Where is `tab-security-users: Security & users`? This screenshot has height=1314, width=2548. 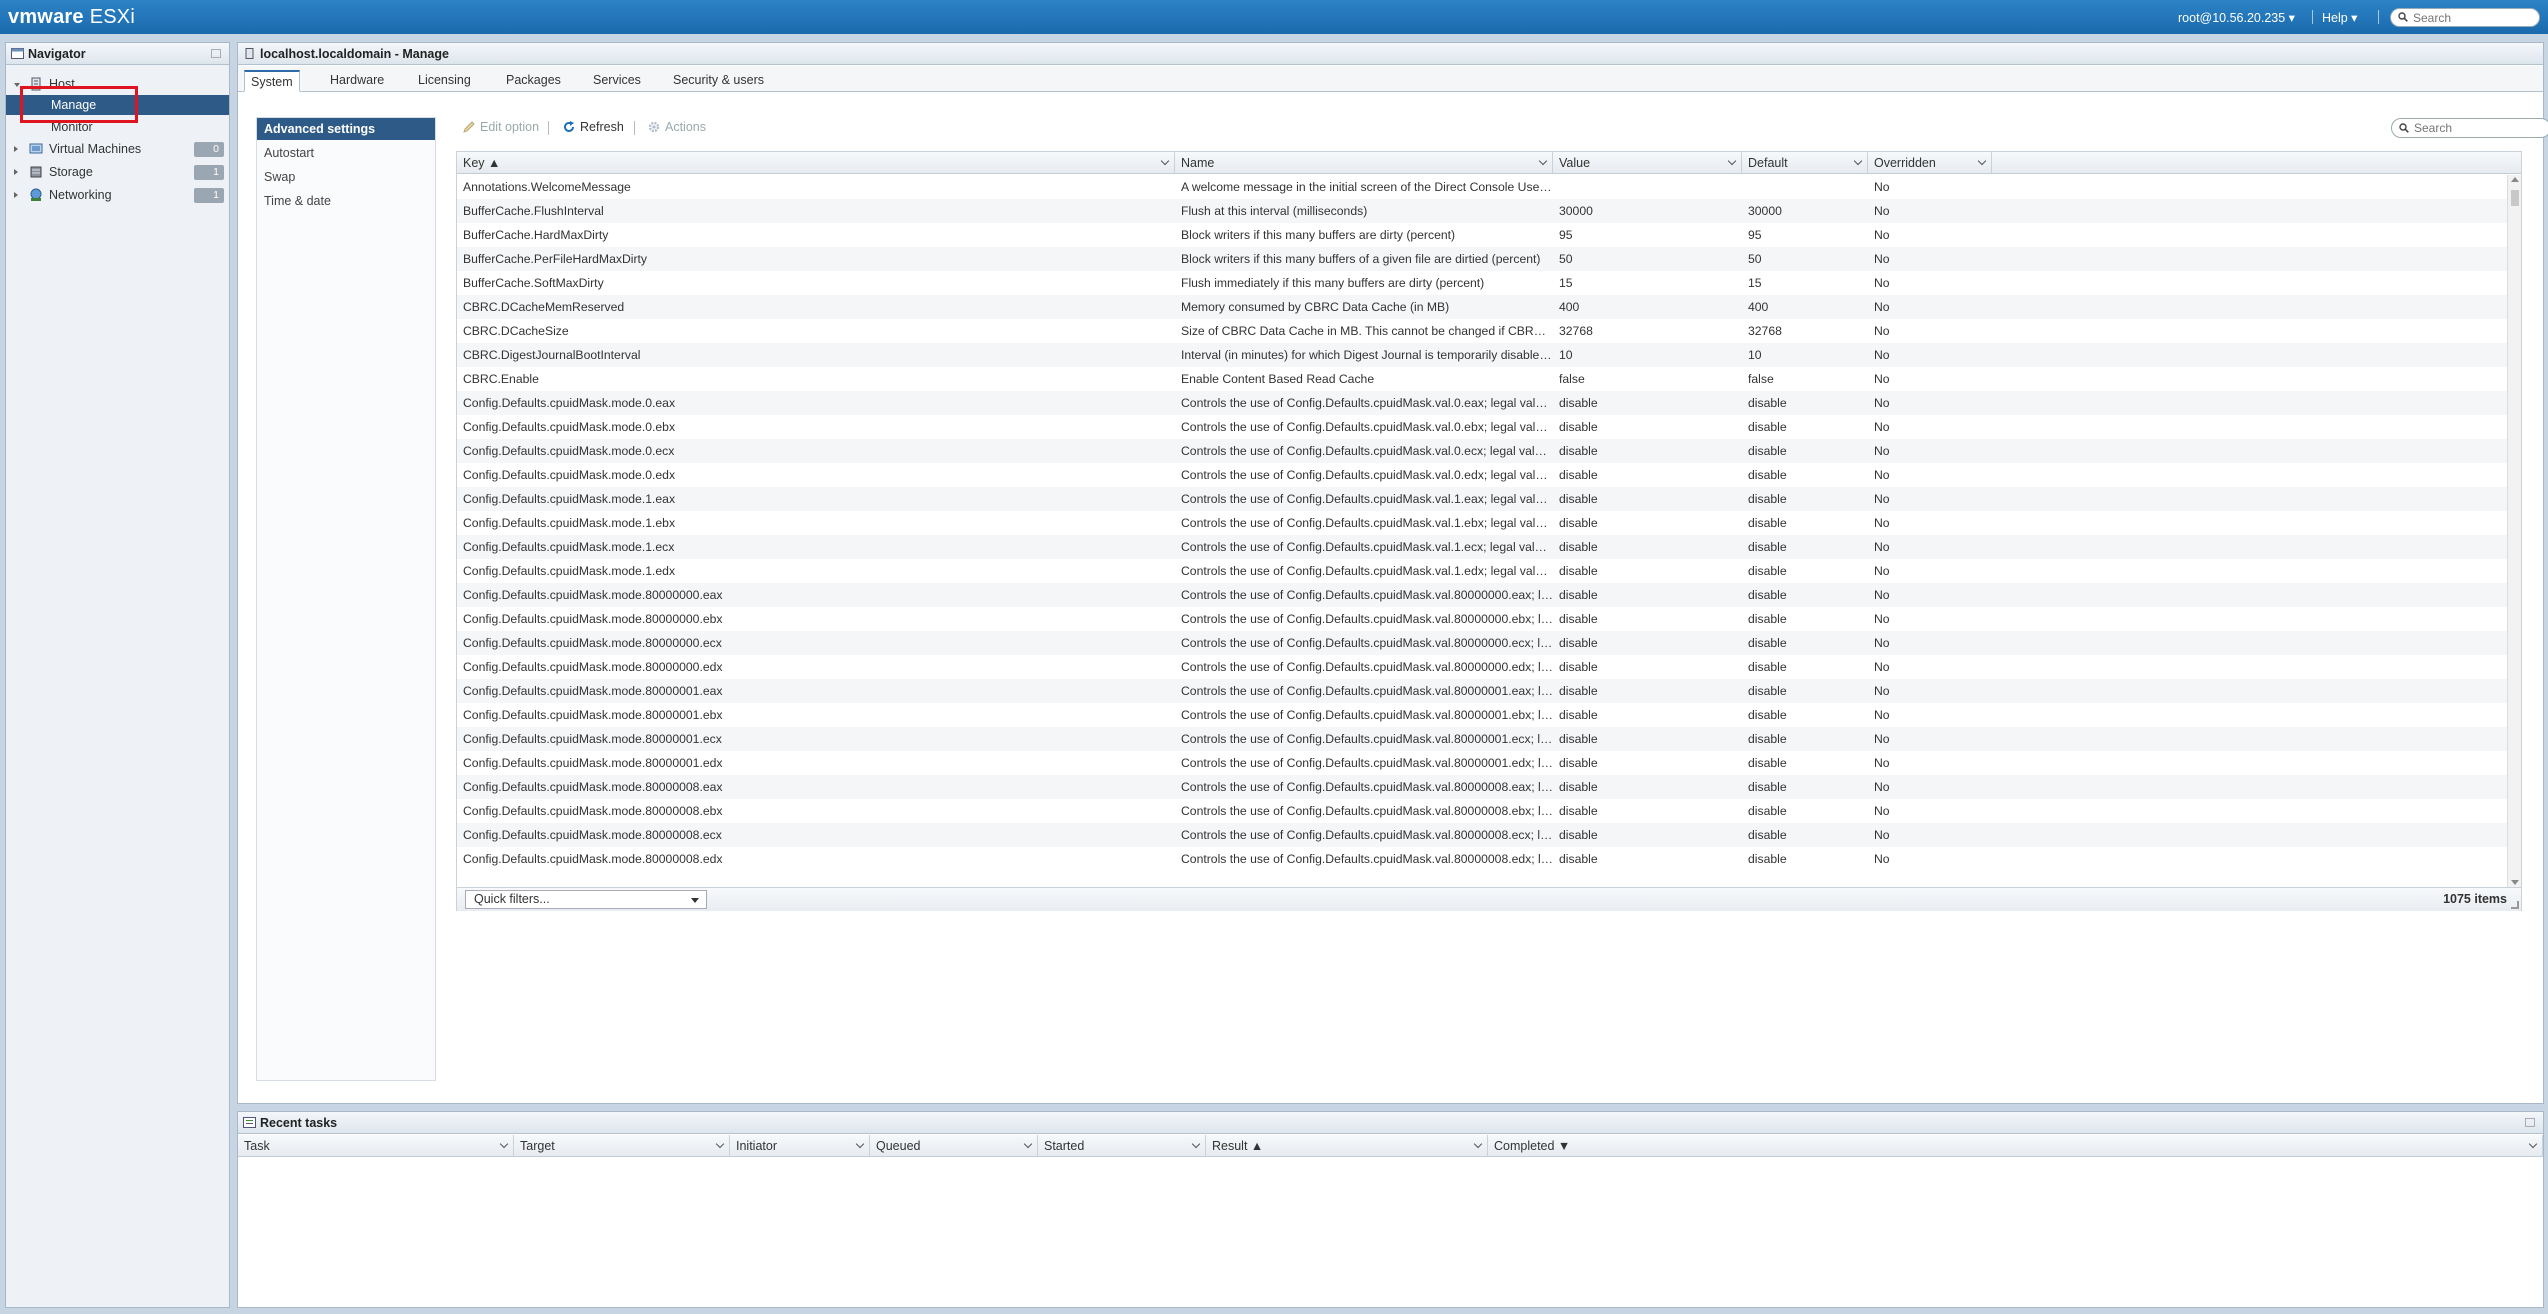
tab-security-users: Security & users is located at coordinates (718, 81).